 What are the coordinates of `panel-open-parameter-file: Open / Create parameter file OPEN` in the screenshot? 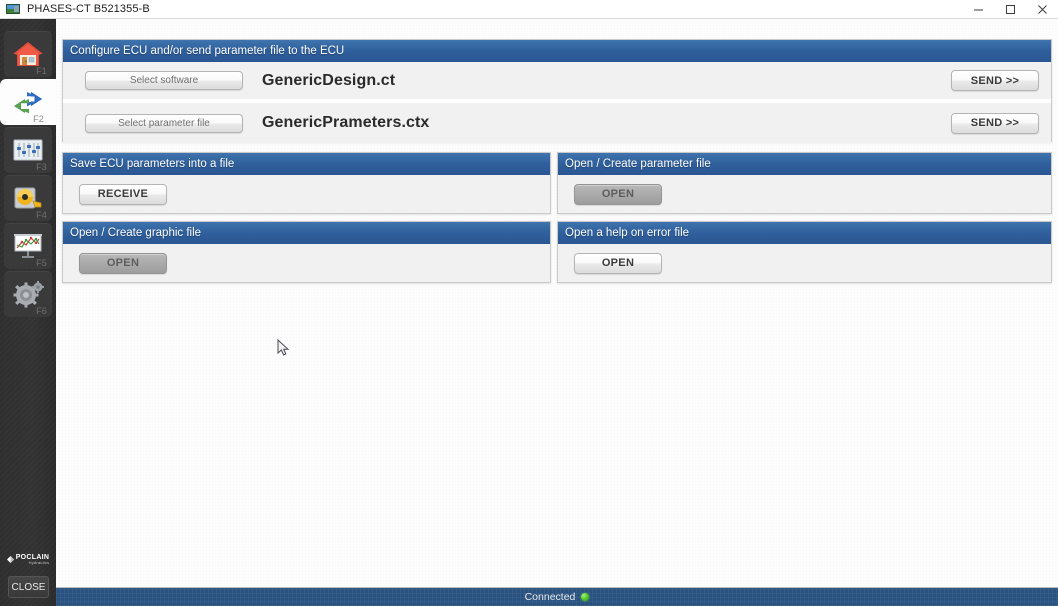 It's located at (804, 183).